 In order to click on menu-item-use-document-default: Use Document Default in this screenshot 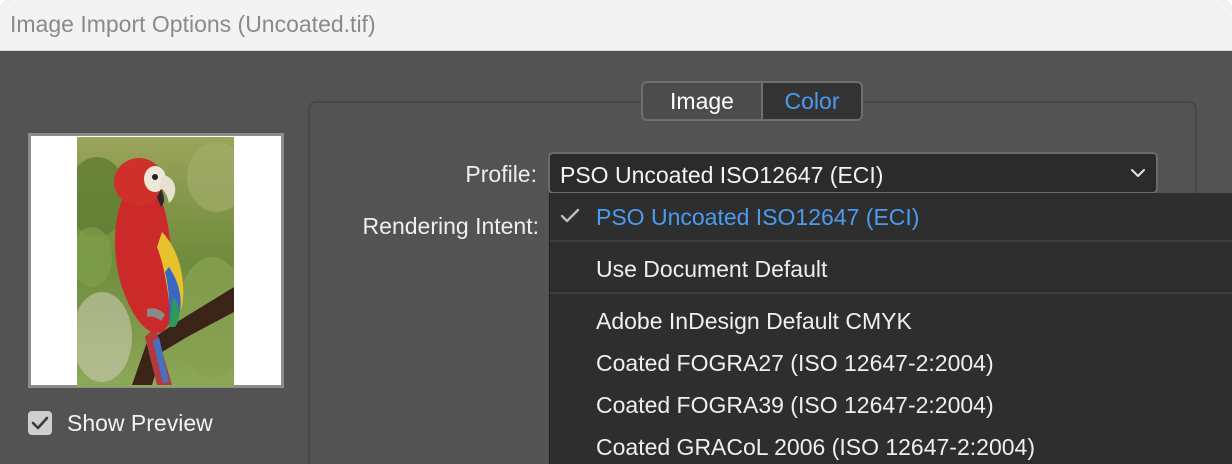, I will do `click(891, 268)`.